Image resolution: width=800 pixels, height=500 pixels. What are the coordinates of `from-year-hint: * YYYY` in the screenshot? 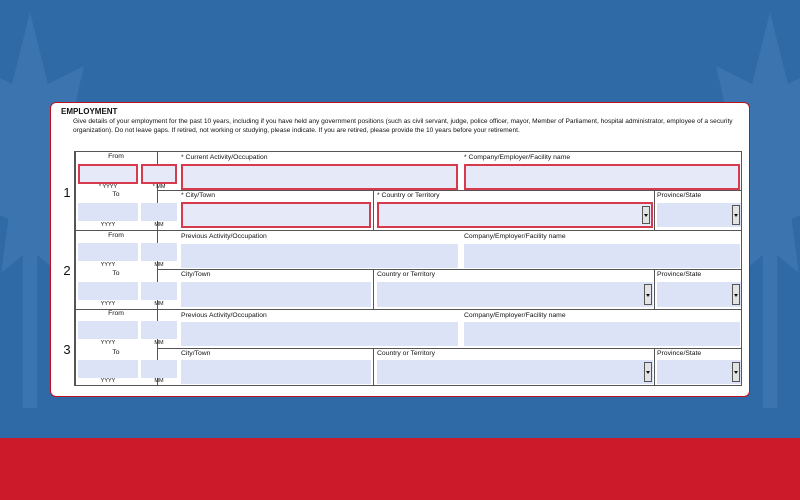 It's located at (108, 187).